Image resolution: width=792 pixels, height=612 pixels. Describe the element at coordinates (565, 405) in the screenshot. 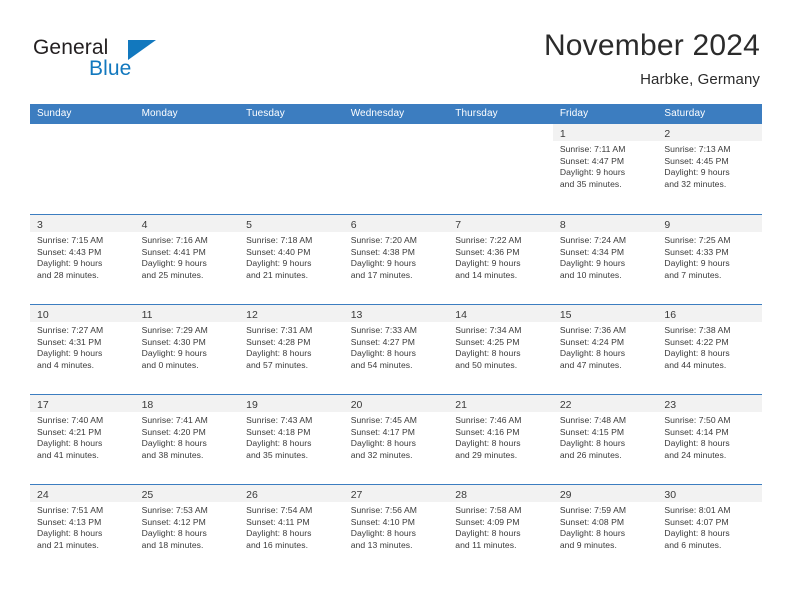

I see `day-number: 22` at that location.